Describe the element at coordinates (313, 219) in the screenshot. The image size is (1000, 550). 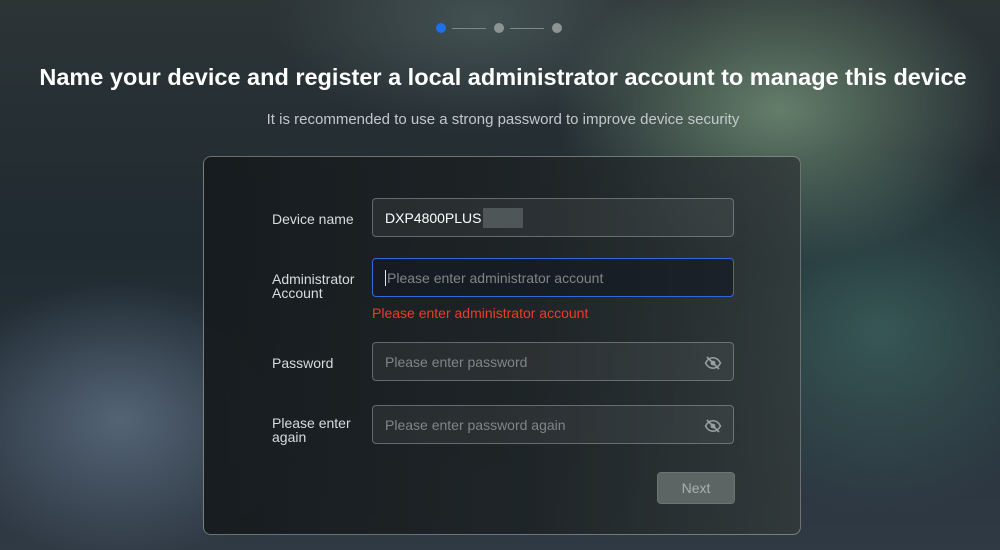
I see `device-name-label: Device name` at that location.